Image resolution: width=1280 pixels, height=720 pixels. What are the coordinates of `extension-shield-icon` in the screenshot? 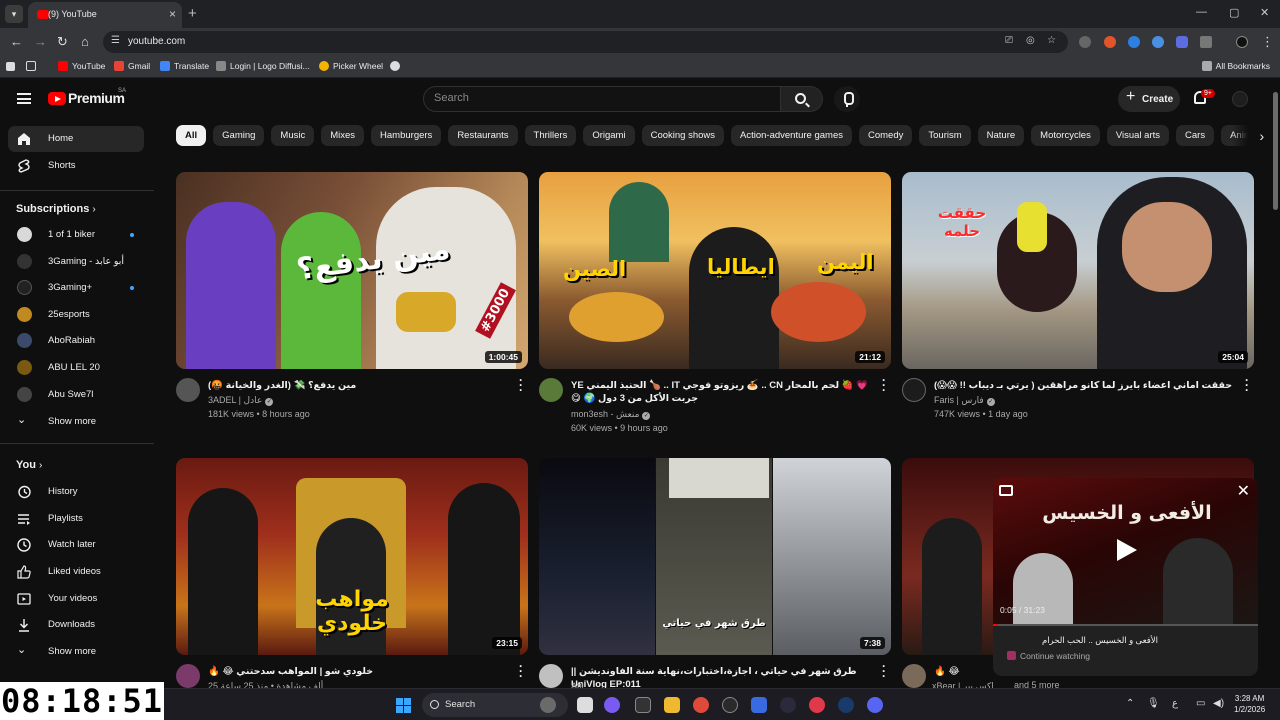 It's located at (1158, 42).